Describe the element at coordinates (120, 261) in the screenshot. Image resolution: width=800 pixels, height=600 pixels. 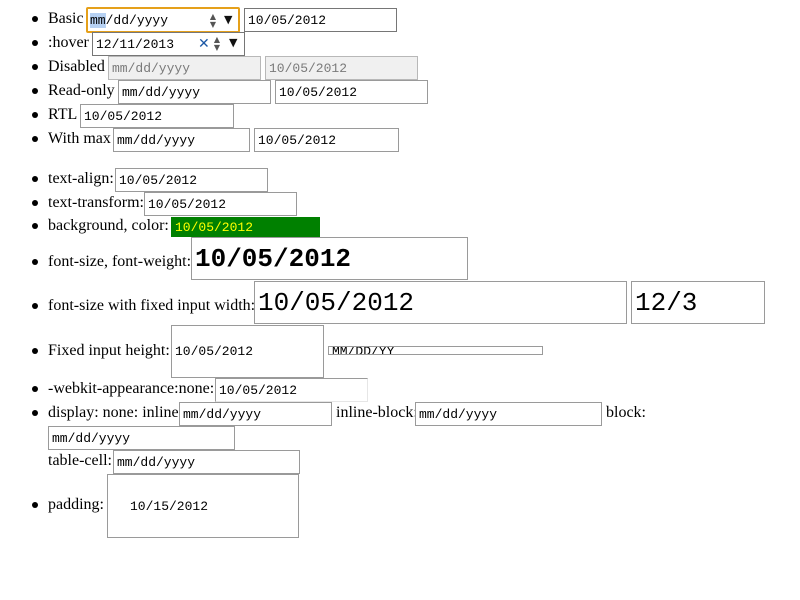
I see `fontsize-label: font-size, font-weight:` at that location.